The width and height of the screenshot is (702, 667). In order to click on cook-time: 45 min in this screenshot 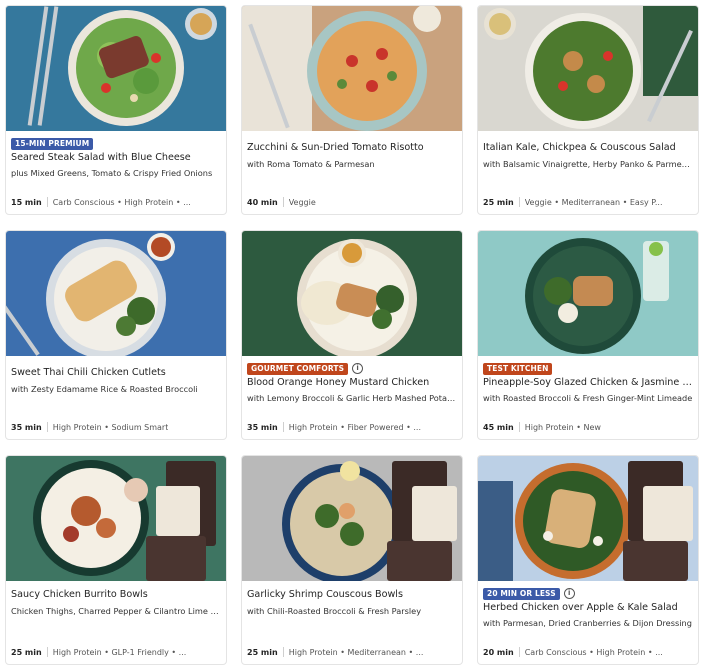, I will do `click(498, 427)`.